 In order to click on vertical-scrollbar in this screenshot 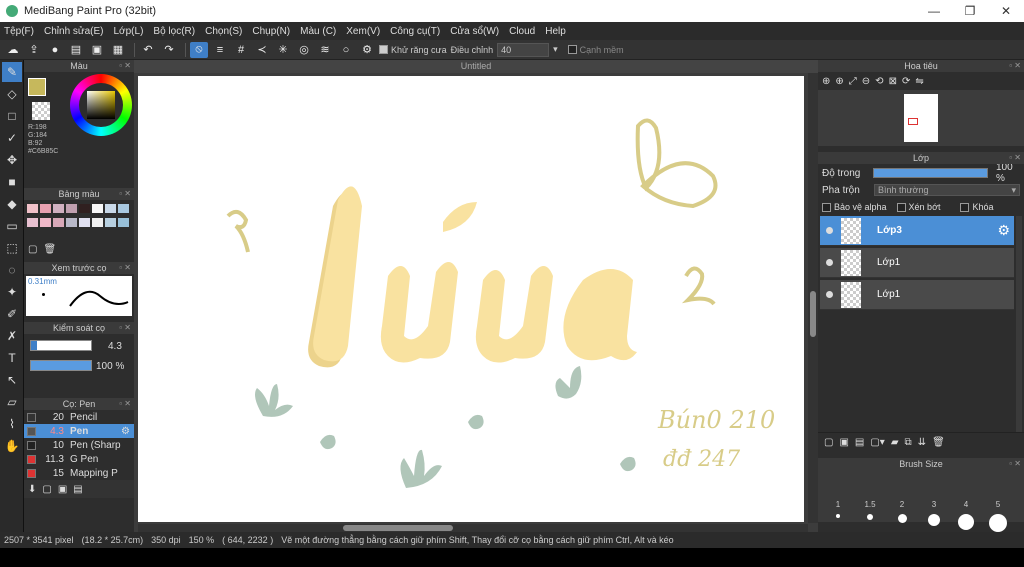, I will do `click(813, 298)`.